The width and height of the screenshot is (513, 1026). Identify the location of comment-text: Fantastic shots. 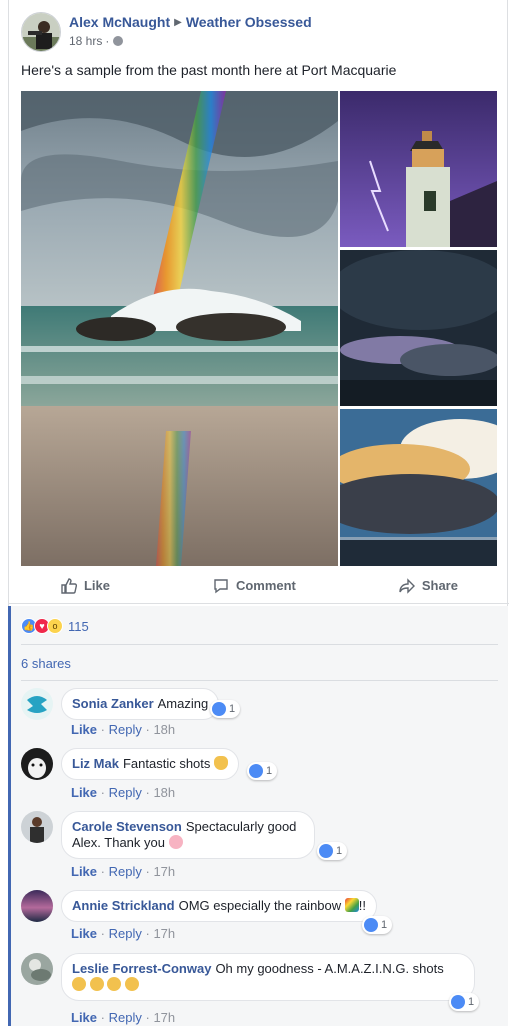
(166, 763).